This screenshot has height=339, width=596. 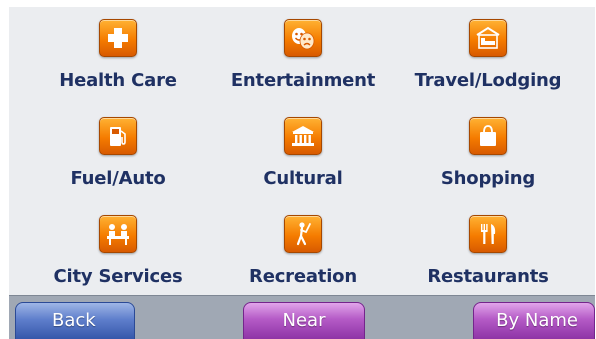 What do you see at coordinates (303, 136) in the screenshot?
I see `museum-icon` at bounding box center [303, 136].